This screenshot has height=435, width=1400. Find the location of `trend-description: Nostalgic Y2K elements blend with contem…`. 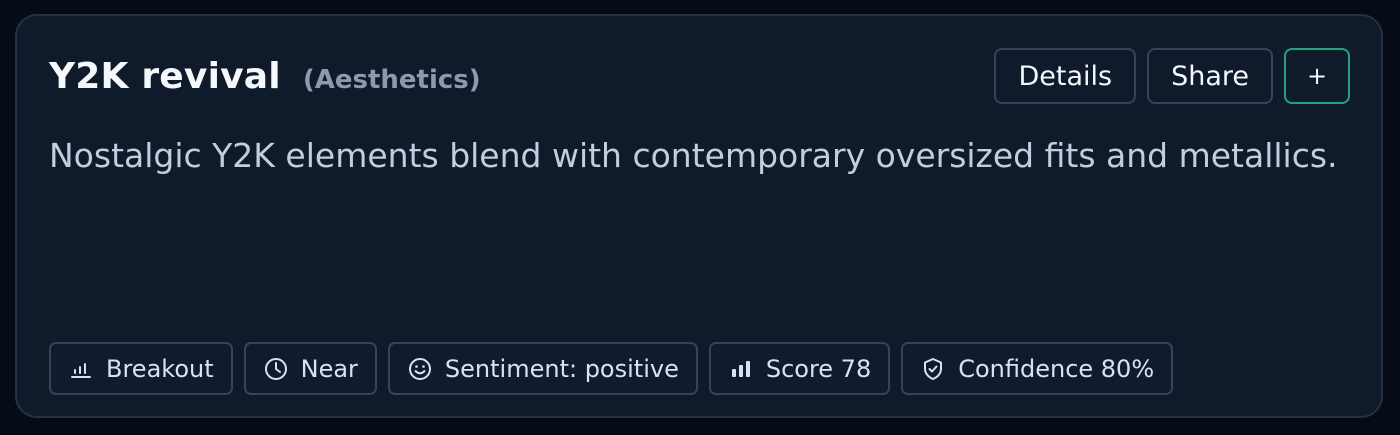

trend-description: Nostalgic Y2K elements blend with contem… is located at coordinates (693, 155).